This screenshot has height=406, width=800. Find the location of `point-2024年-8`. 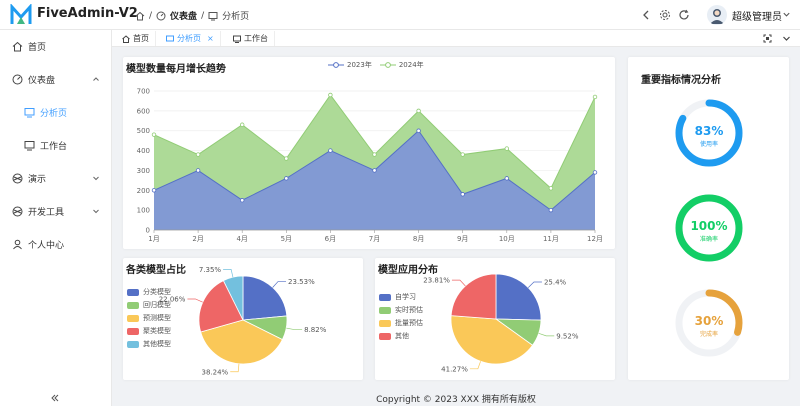

point-2024年-8 is located at coordinates (507, 149).